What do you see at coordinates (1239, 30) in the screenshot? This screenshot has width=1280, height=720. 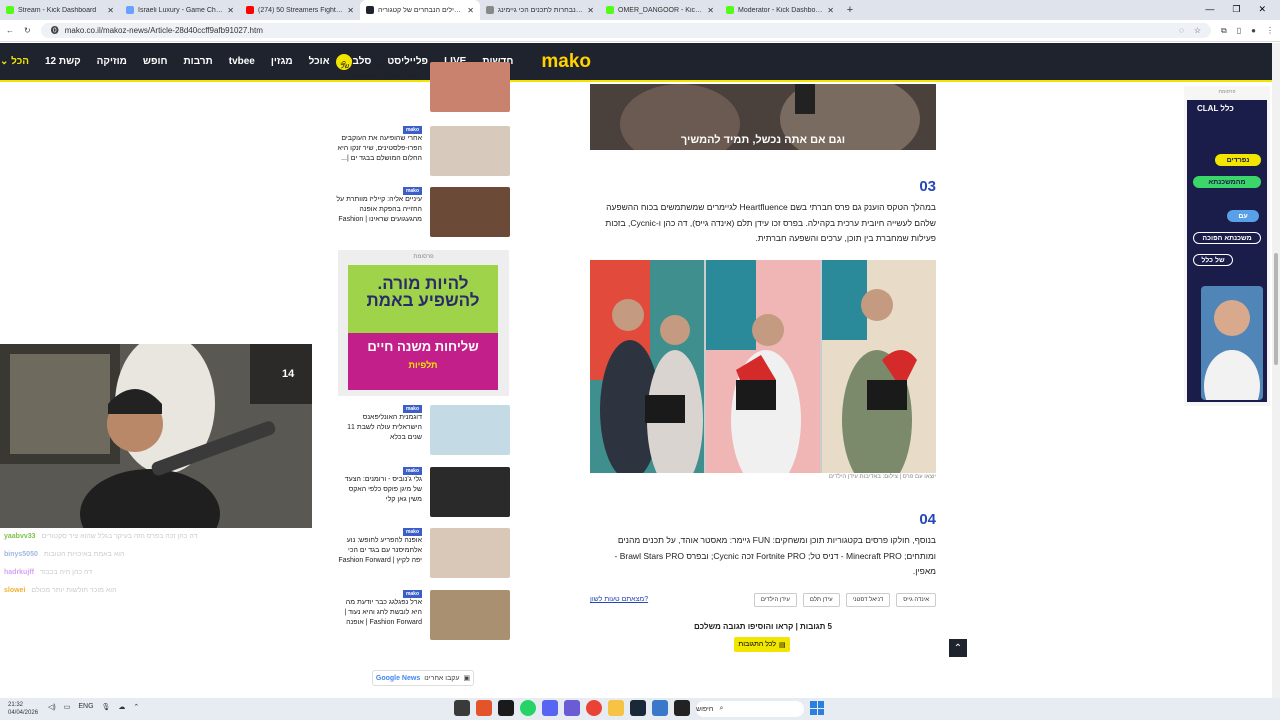 I see `sidebar-icon: ▯` at bounding box center [1239, 30].